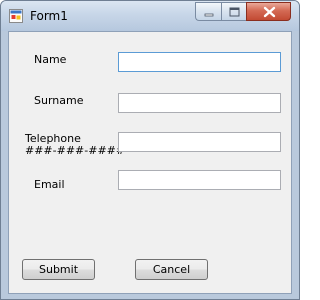  I want to click on email-label: Email, so click(49, 184).